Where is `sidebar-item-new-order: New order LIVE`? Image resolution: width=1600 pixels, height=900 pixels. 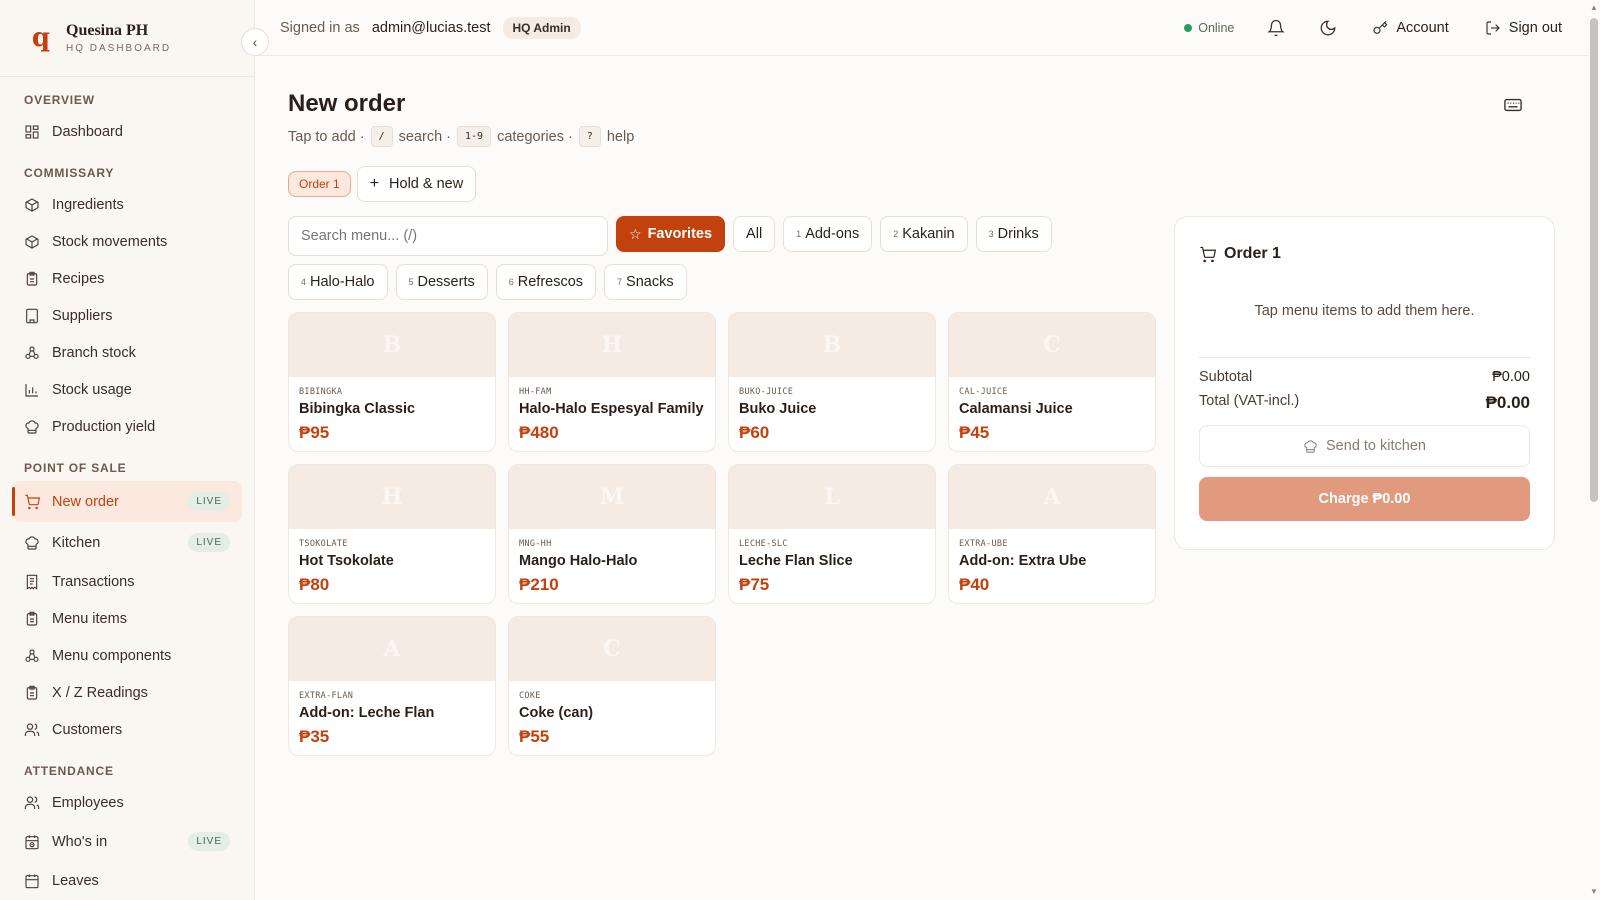 sidebar-item-new-order: New order LIVE is located at coordinates (127, 501).